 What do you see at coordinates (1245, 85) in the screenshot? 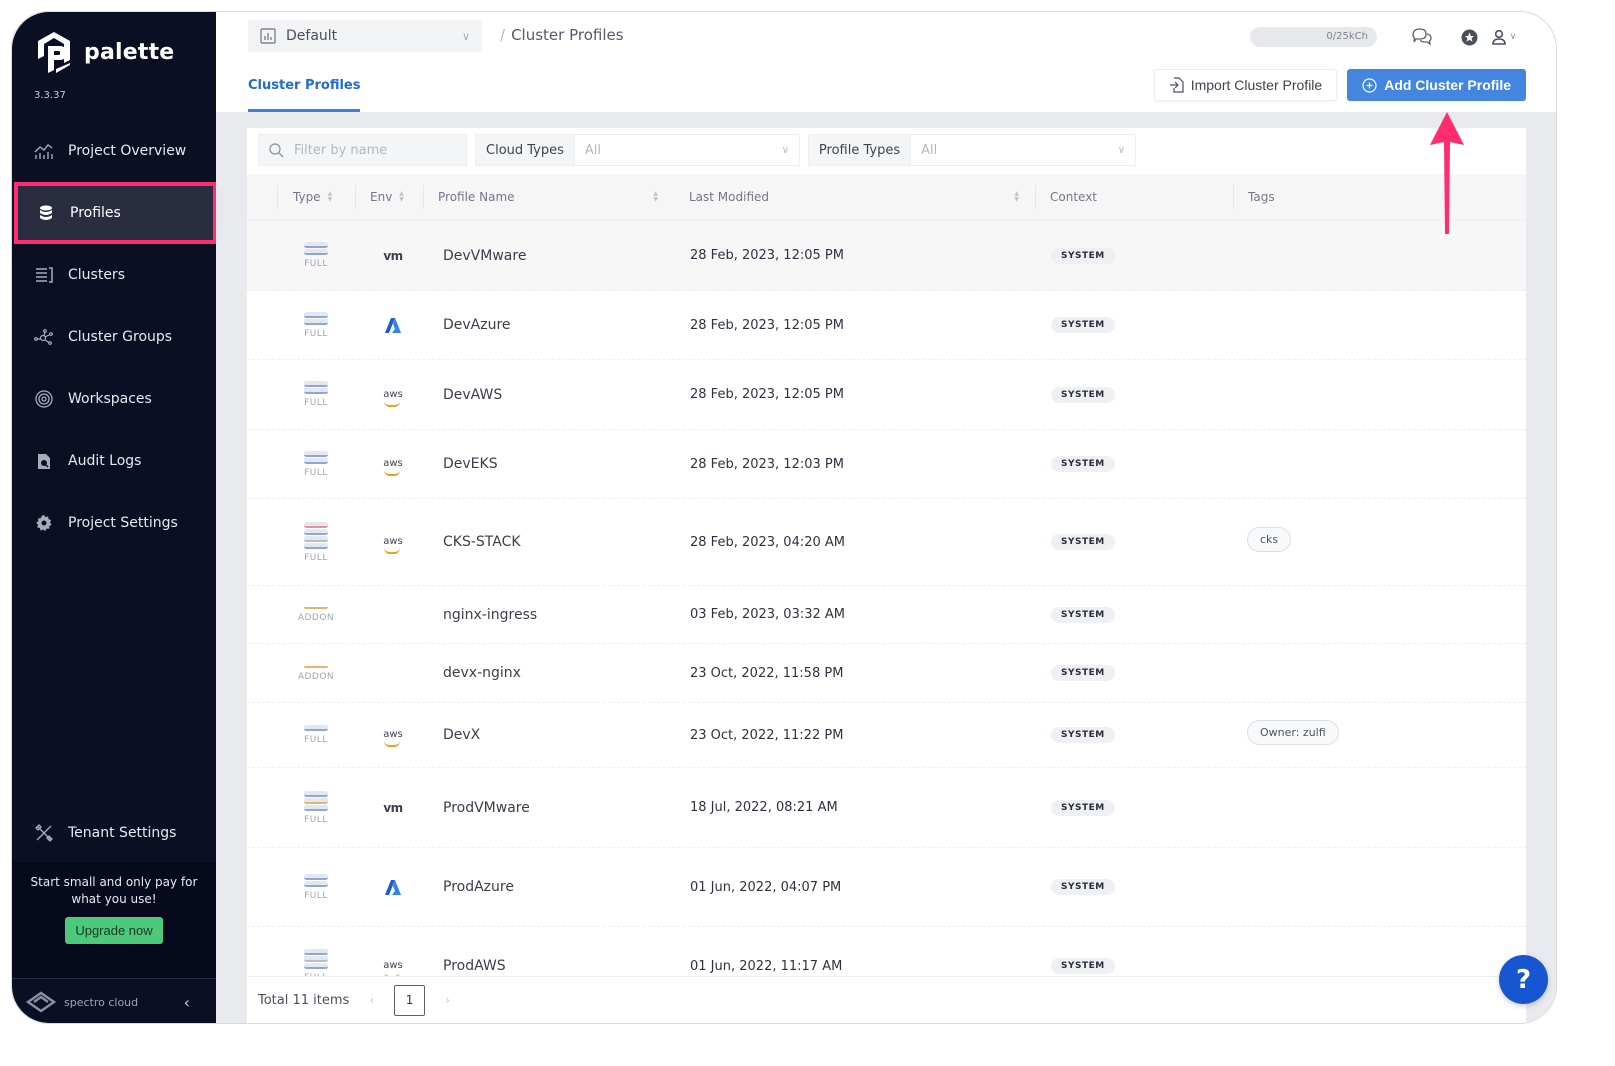
I see `import-cluster-profile-button: Import Cluster Profile` at bounding box center [1245, 85].